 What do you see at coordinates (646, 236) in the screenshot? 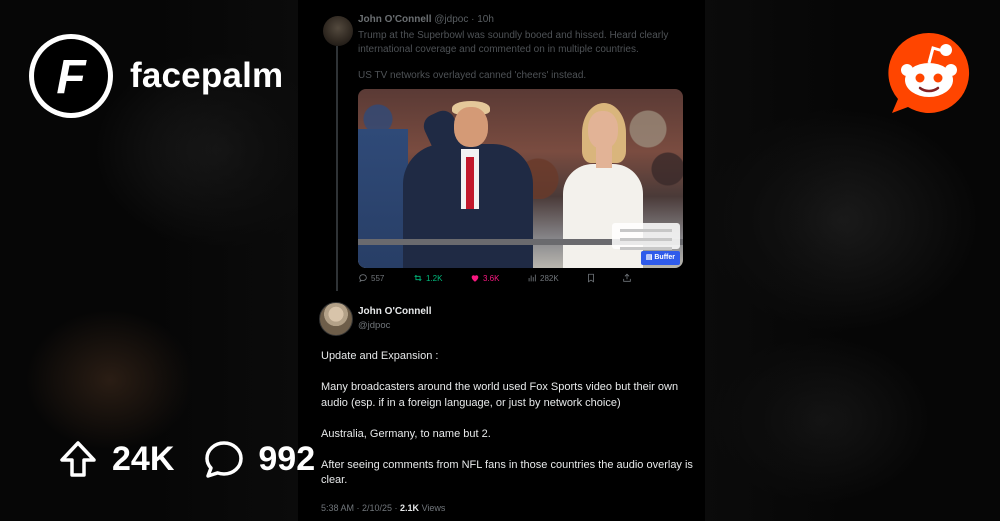
I see `photo-caption-overlay` at bounding box center [646, 236].